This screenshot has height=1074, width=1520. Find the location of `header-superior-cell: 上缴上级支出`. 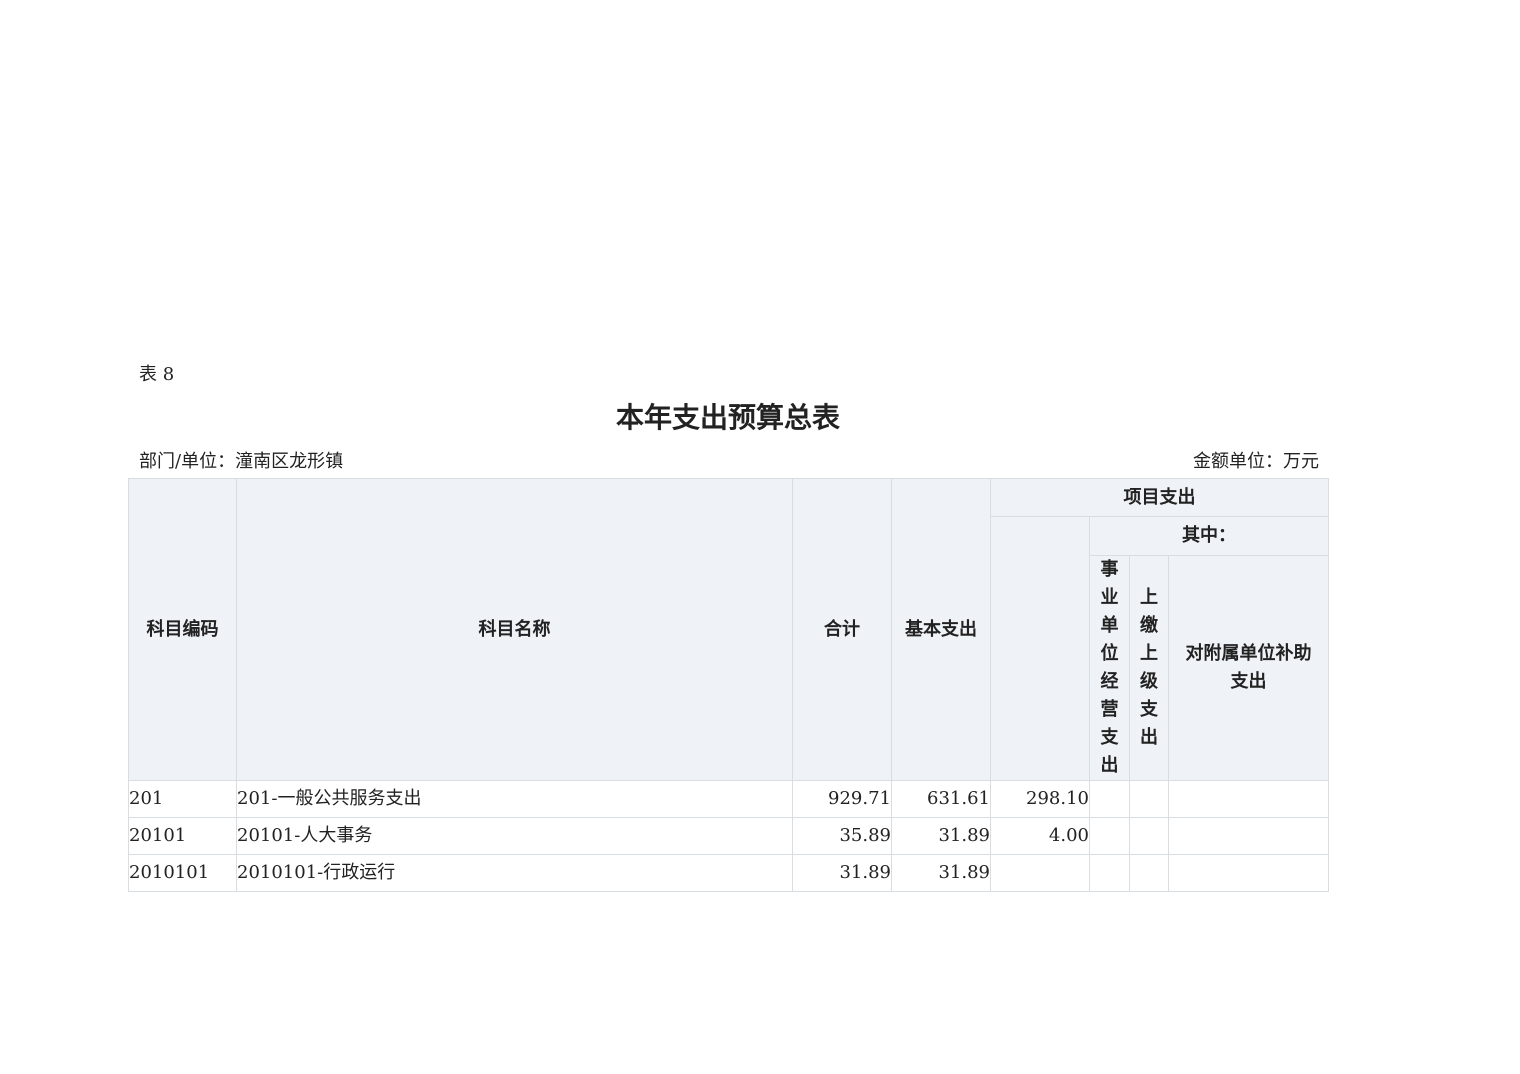

header-superior-cell: 上缴上级支出 is located at coordinates (1149, 668).